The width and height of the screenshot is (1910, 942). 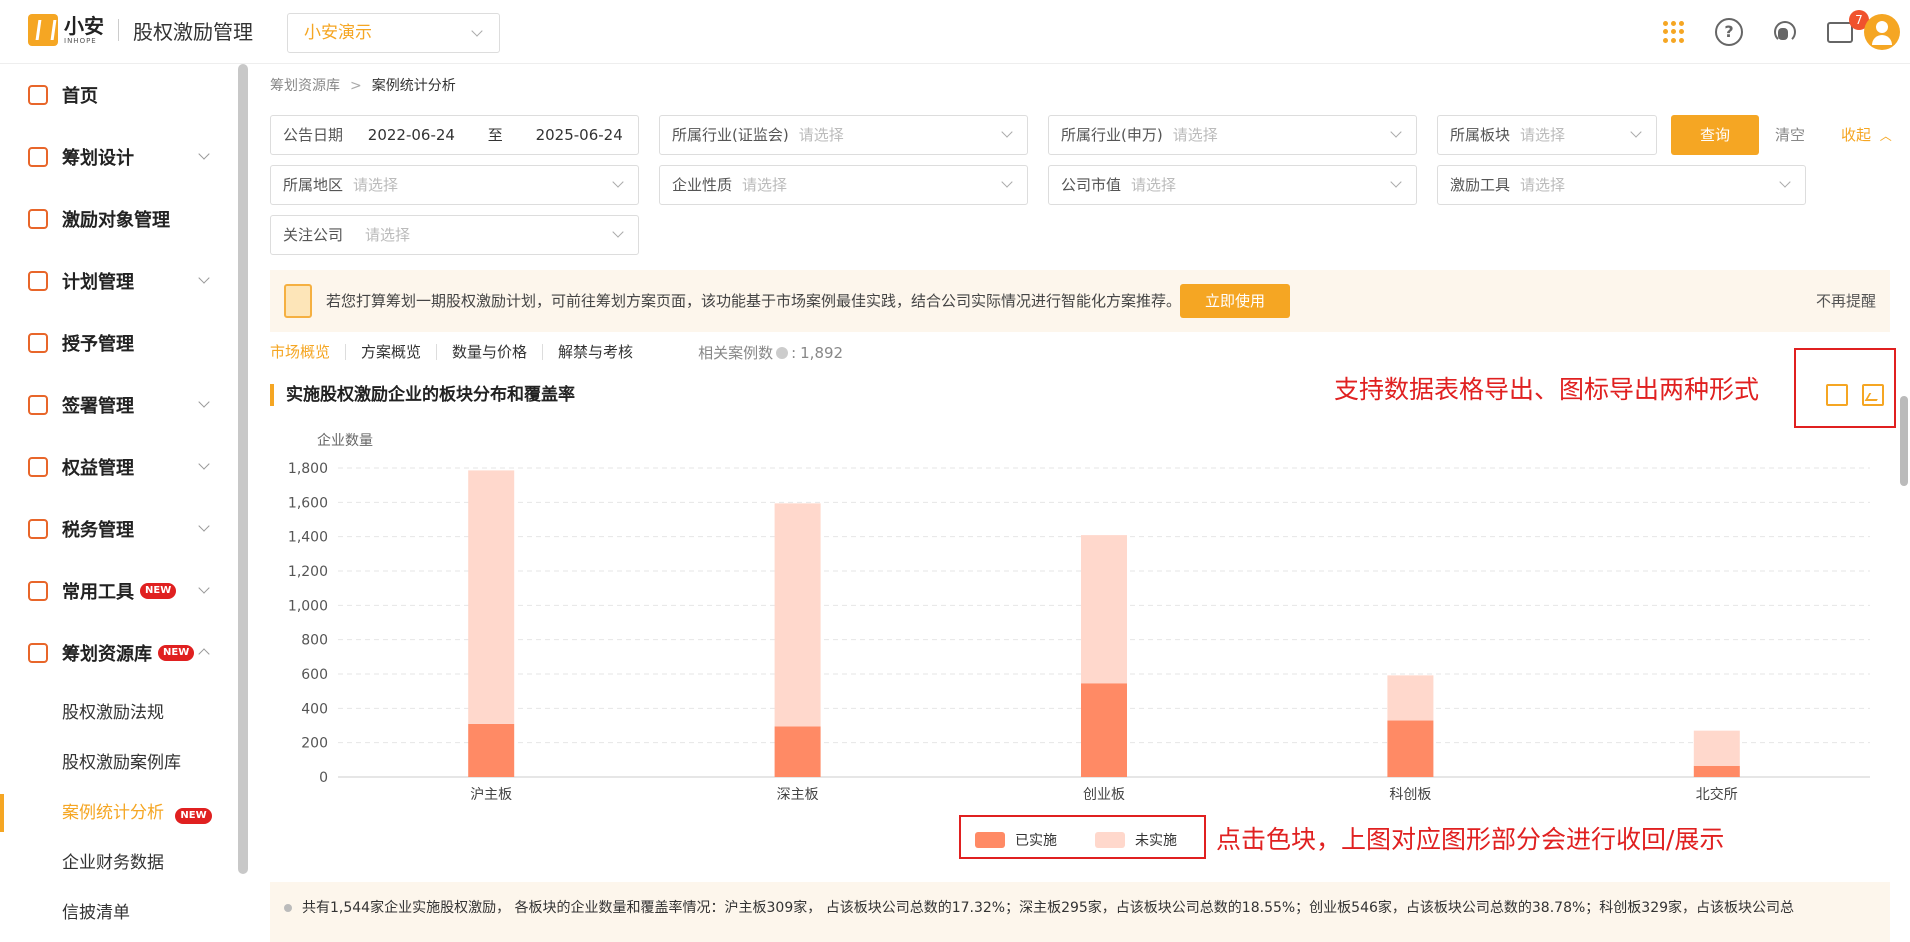 What do you see at coordinates (579, 135) in the screenshot?
I see `date-to-input: 2025-06-24` at bounding box center [579, 135].